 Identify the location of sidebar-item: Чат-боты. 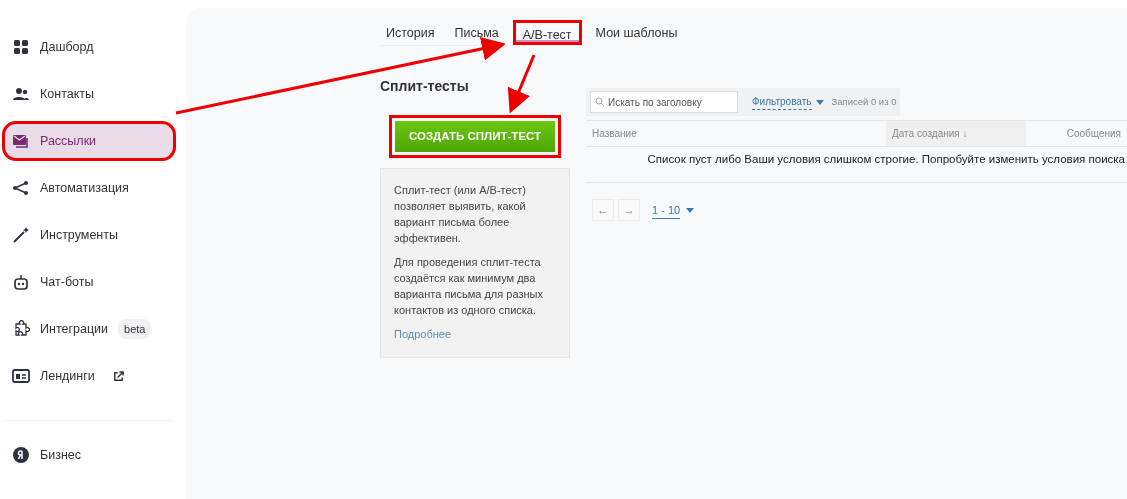
(89, 282).